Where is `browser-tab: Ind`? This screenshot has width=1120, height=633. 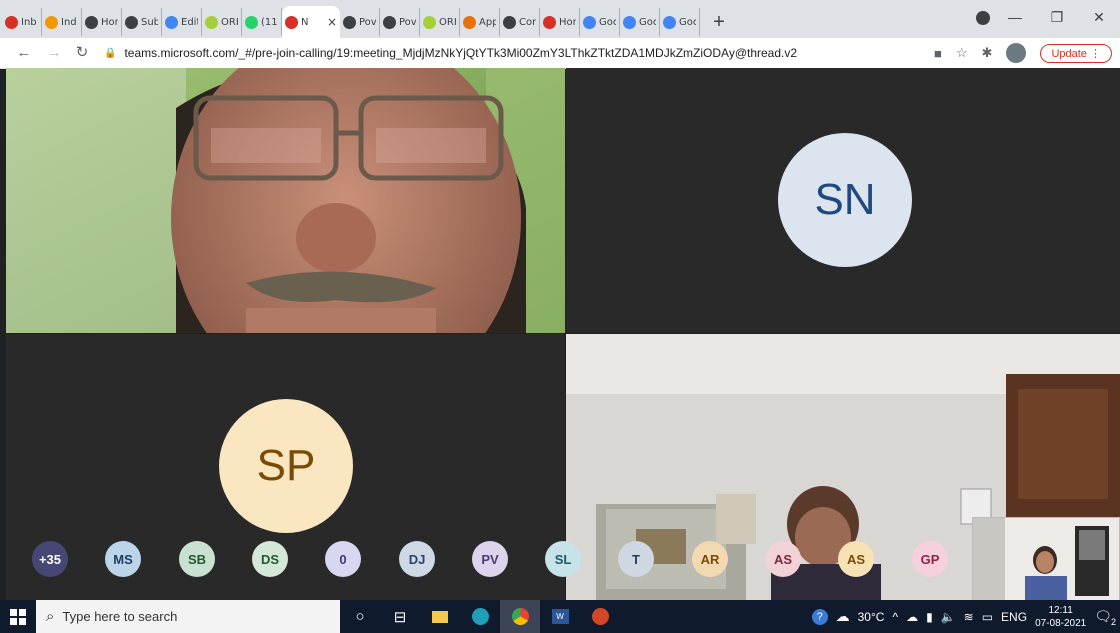 browser-tab: Ind is located at coordinates (62, 22).